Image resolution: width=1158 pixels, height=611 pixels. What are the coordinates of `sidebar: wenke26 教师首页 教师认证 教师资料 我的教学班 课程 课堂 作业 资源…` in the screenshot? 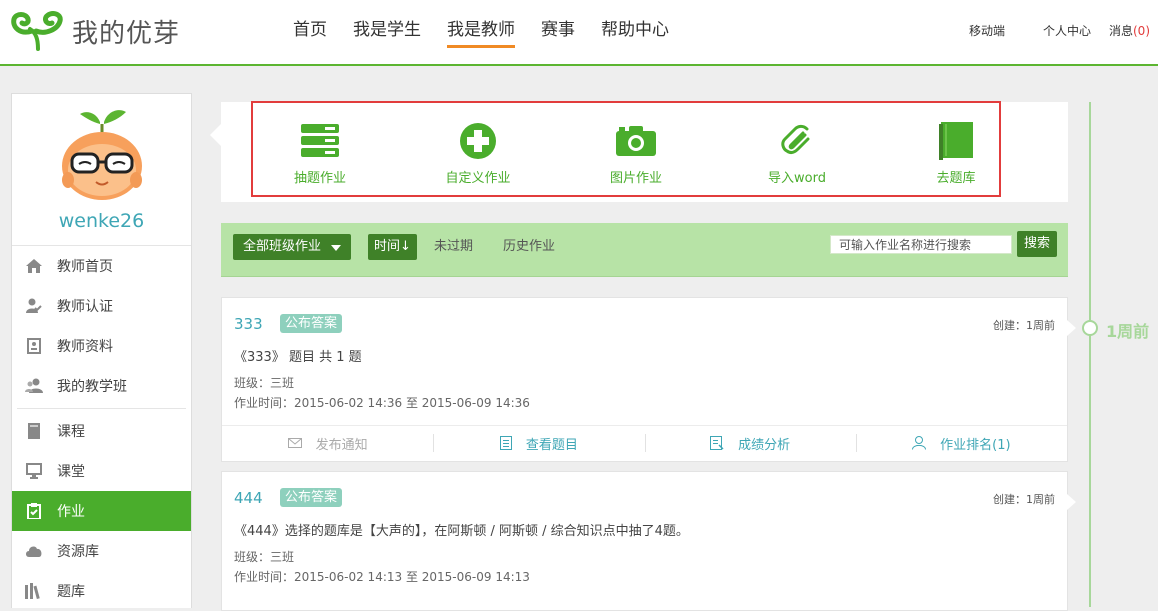 It's located at (101, 350).